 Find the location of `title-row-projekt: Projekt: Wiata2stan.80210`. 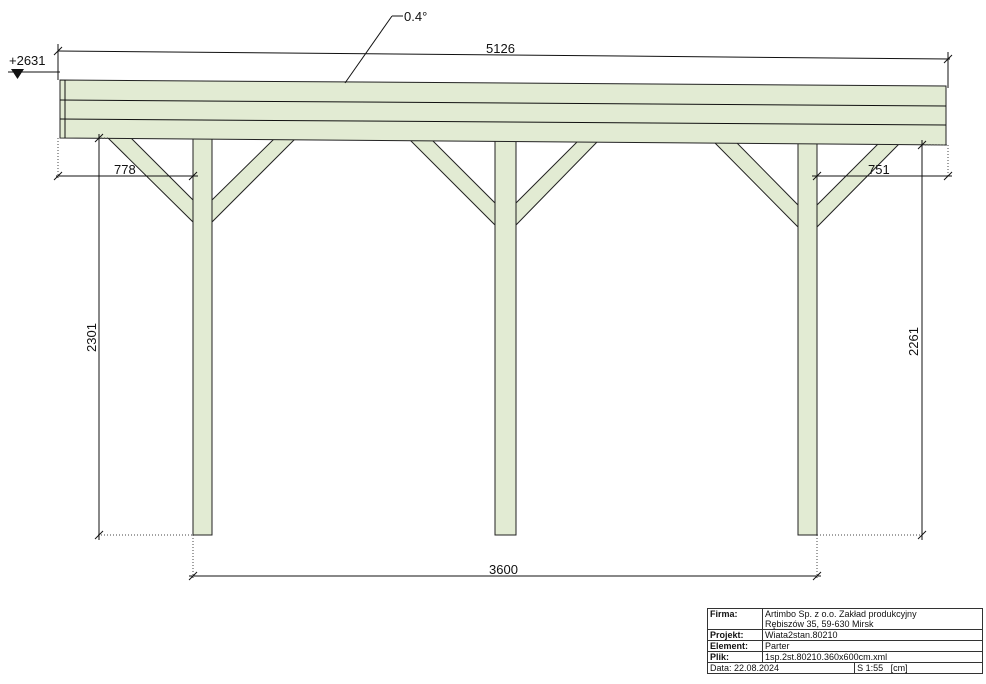

title-row-projekt: Projekt: Wiata2stan.80210 is located at coordinates (845, 635).